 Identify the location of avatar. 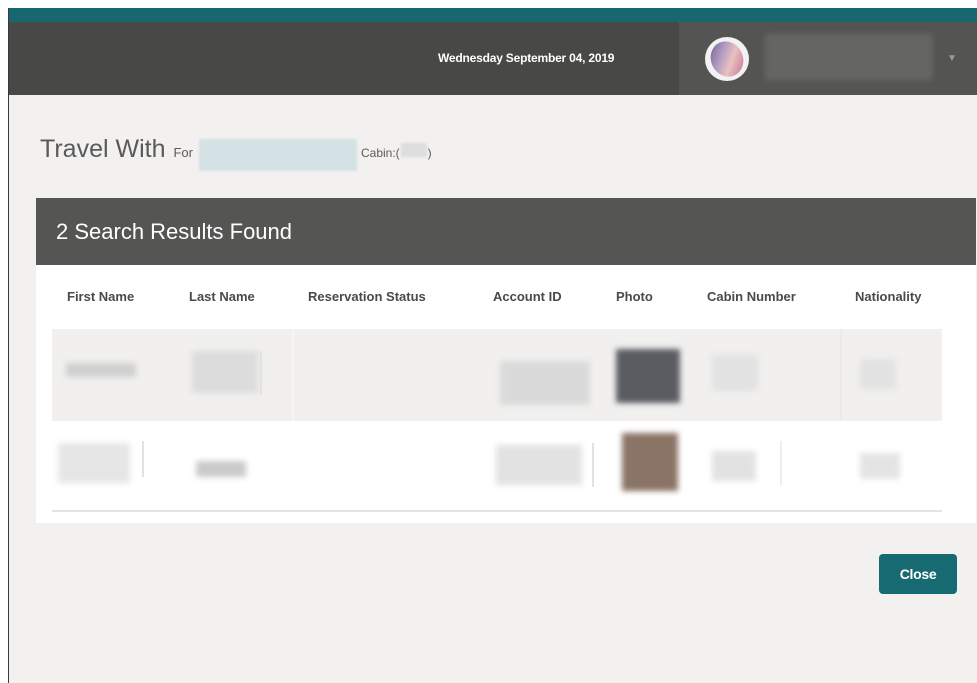
(727, 59).